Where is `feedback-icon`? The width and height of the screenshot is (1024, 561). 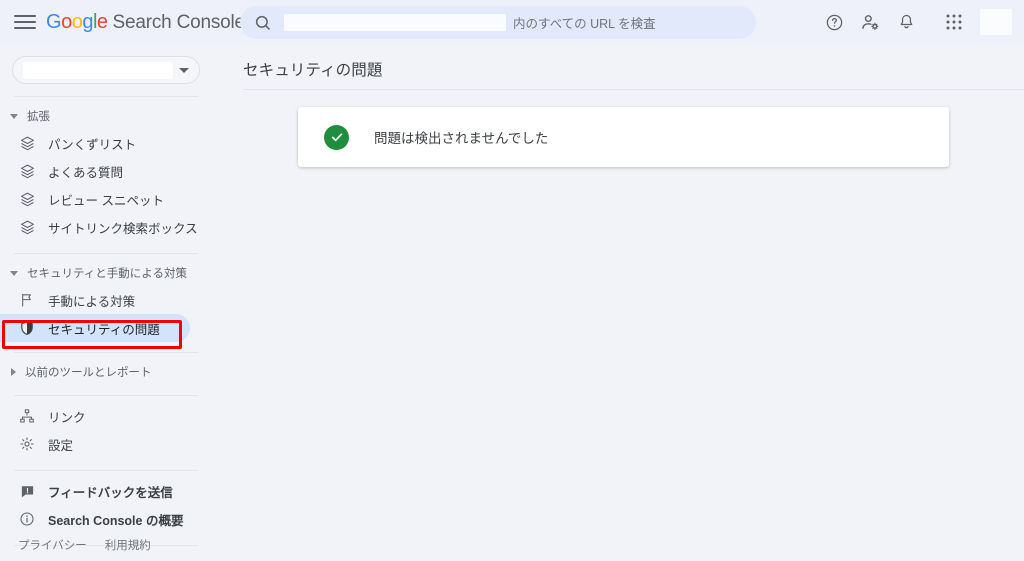 feedback-icon is located at coordinates (27, 491).